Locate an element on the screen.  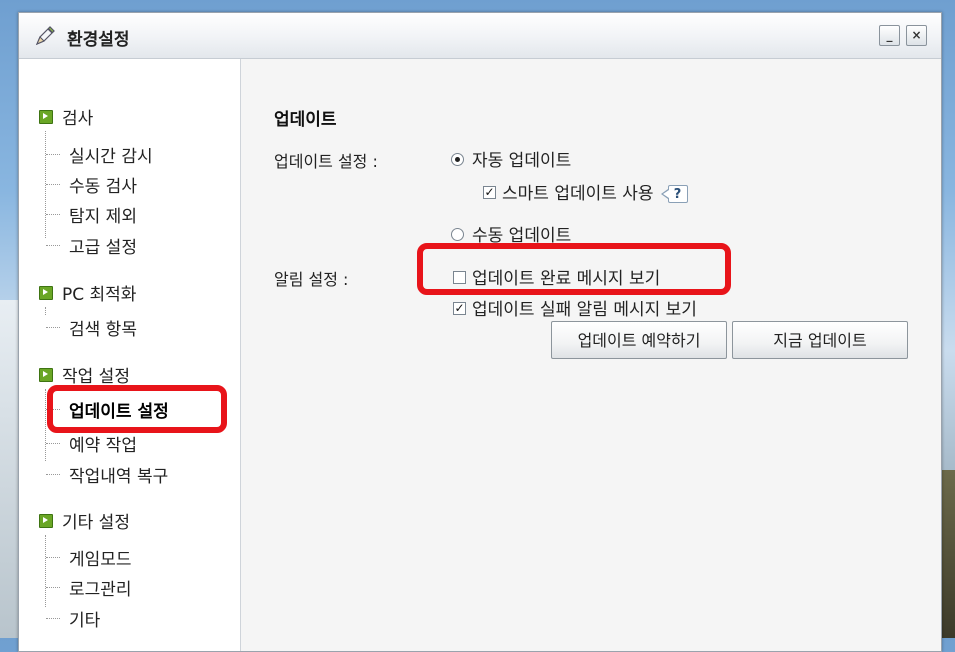
window-title: 환경설정 is located at coordinates (98, 40).